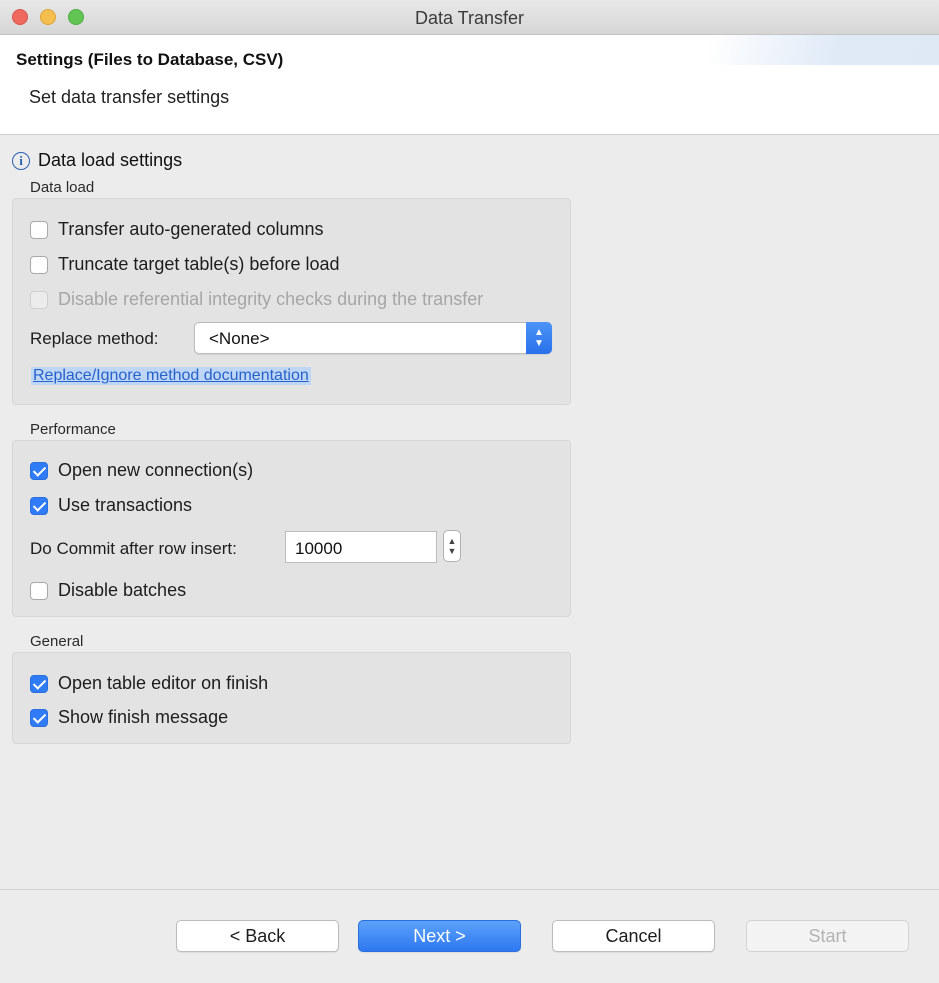 The width and height of the screenshot is (939, 983). I want to click on disable-batches-checkbox-row: Disable batches, so click(108, 590).